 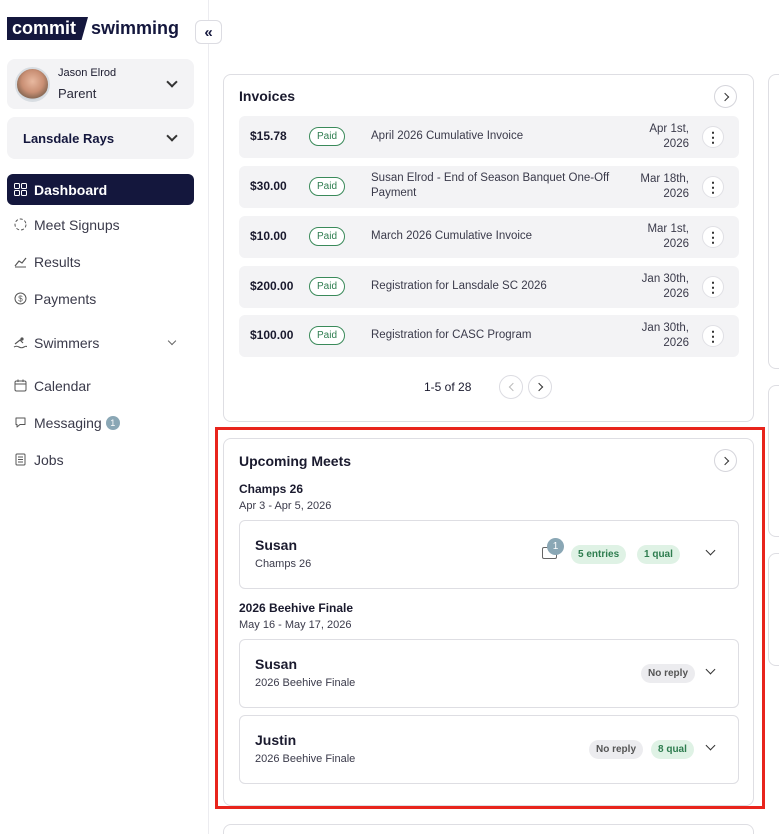 I want to click on messaging-icon, so click(x=20, y=423).